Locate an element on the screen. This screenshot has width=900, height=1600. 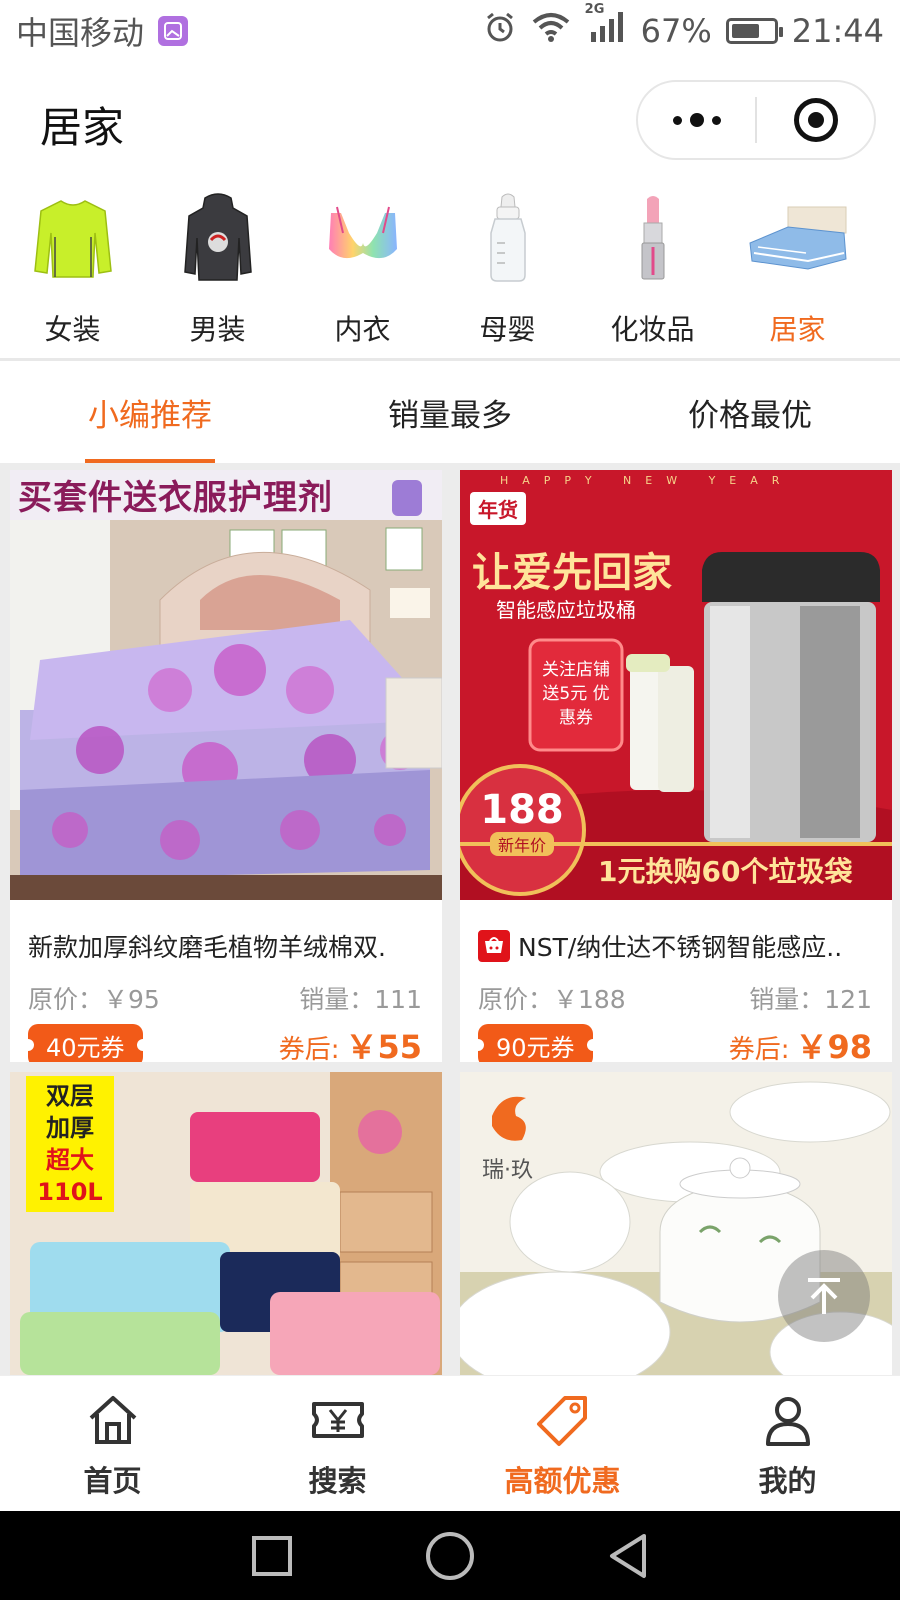
after-coupon-value: ￥98 is located at coordinates (833, 1045).